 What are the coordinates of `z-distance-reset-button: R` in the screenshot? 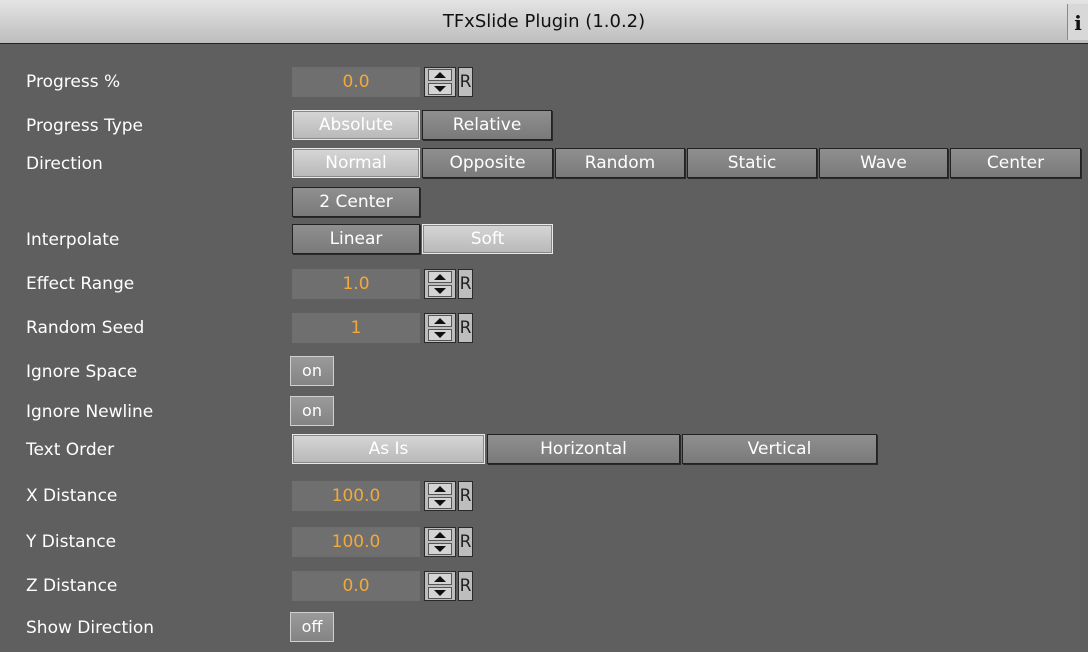 It's located at (465, 586).